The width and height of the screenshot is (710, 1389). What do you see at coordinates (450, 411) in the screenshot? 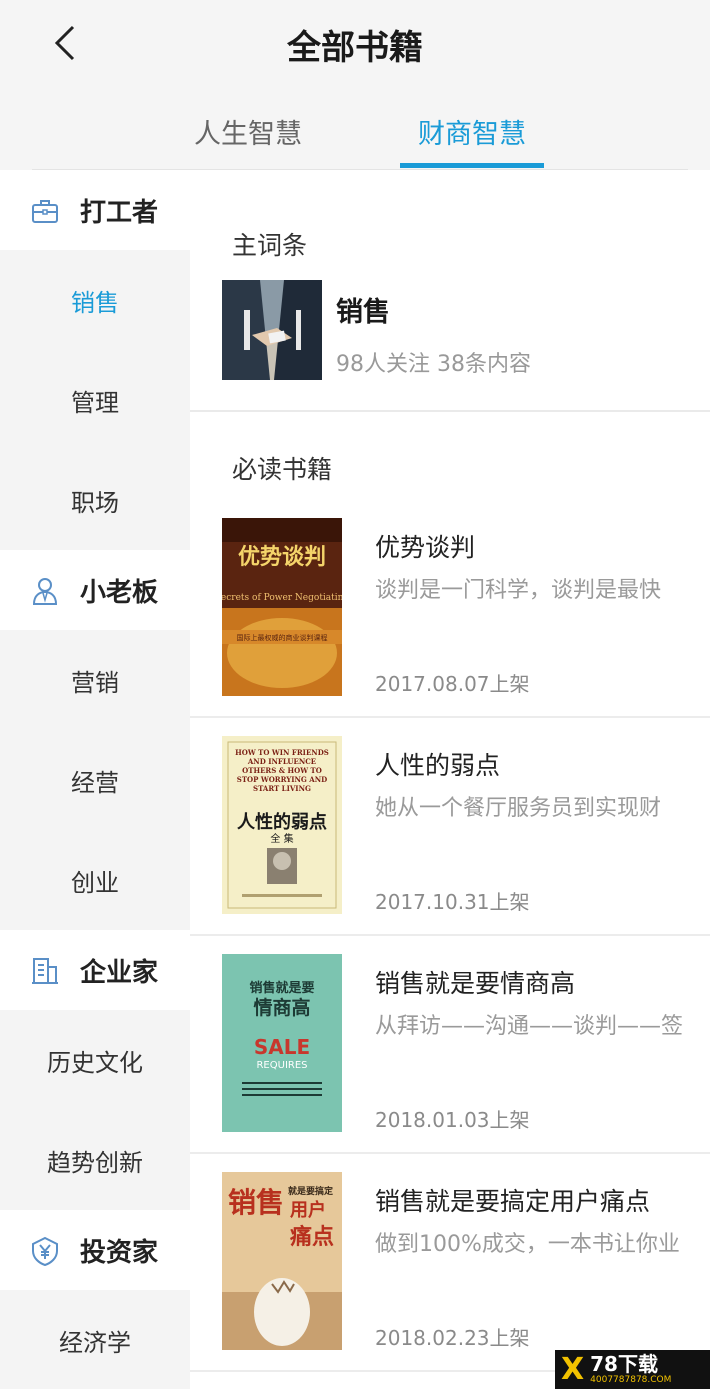
I see `section-divider` at bounding box center [450, 411].